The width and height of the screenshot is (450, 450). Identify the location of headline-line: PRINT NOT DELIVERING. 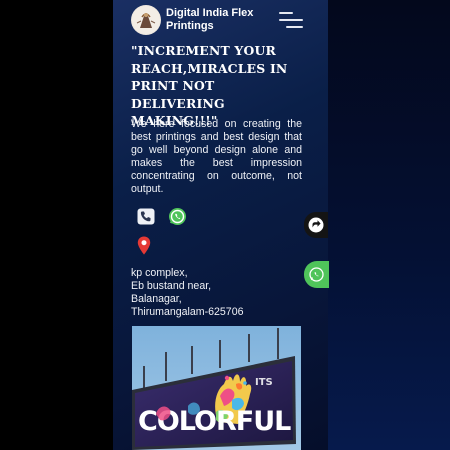
(178, 94).